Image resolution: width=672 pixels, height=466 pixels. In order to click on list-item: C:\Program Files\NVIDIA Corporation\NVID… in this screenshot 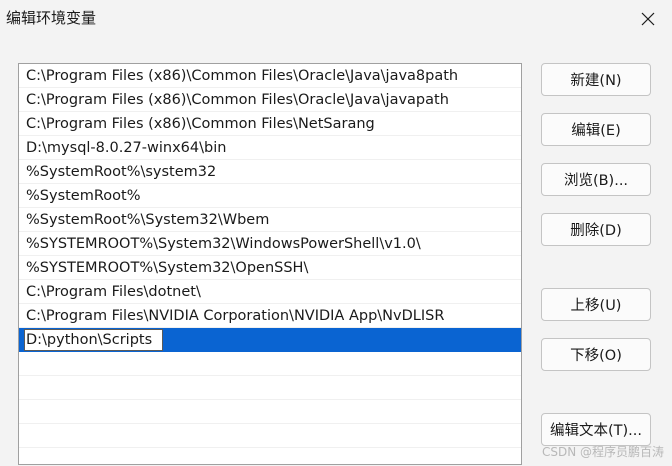, I will do `click(270, 316)`.